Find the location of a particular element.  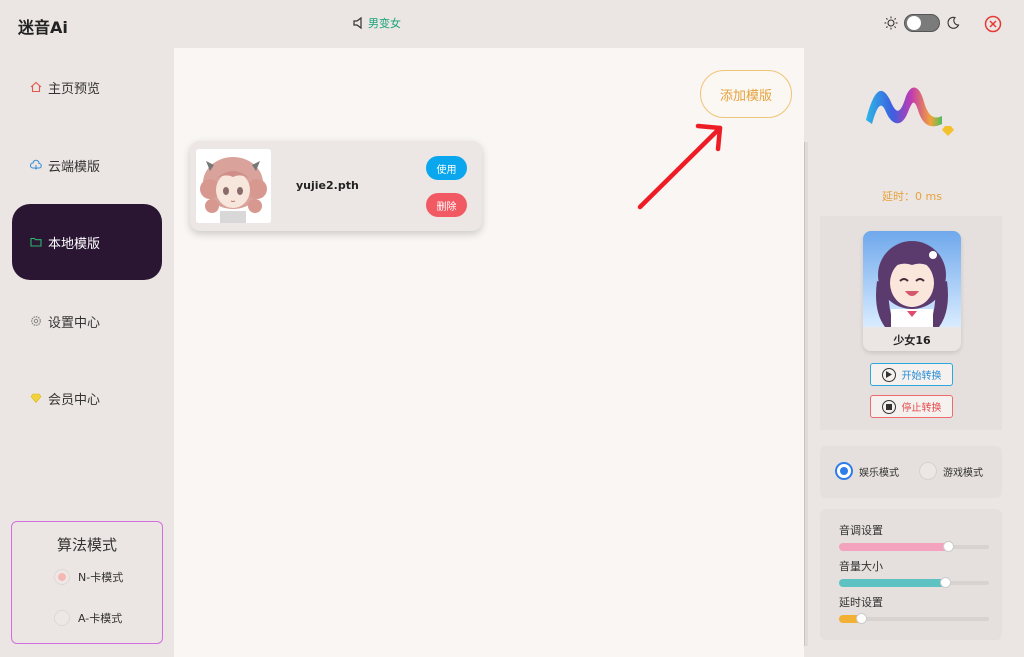

stop-icon is located at coordinates (888, 406).